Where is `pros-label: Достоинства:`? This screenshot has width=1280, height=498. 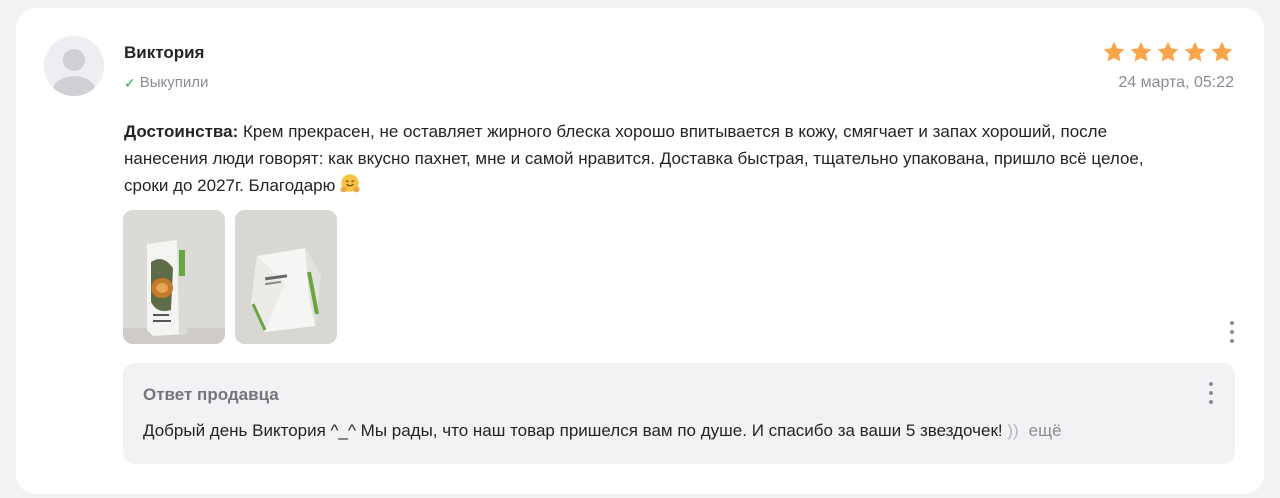
pros-label: Достоинства: is located at coordinates (181, 131).